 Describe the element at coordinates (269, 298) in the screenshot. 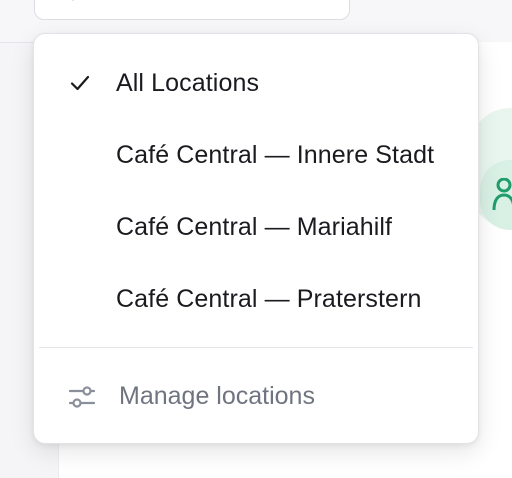

I see `menu-item-label: Café Central — Praterstern` at that location.